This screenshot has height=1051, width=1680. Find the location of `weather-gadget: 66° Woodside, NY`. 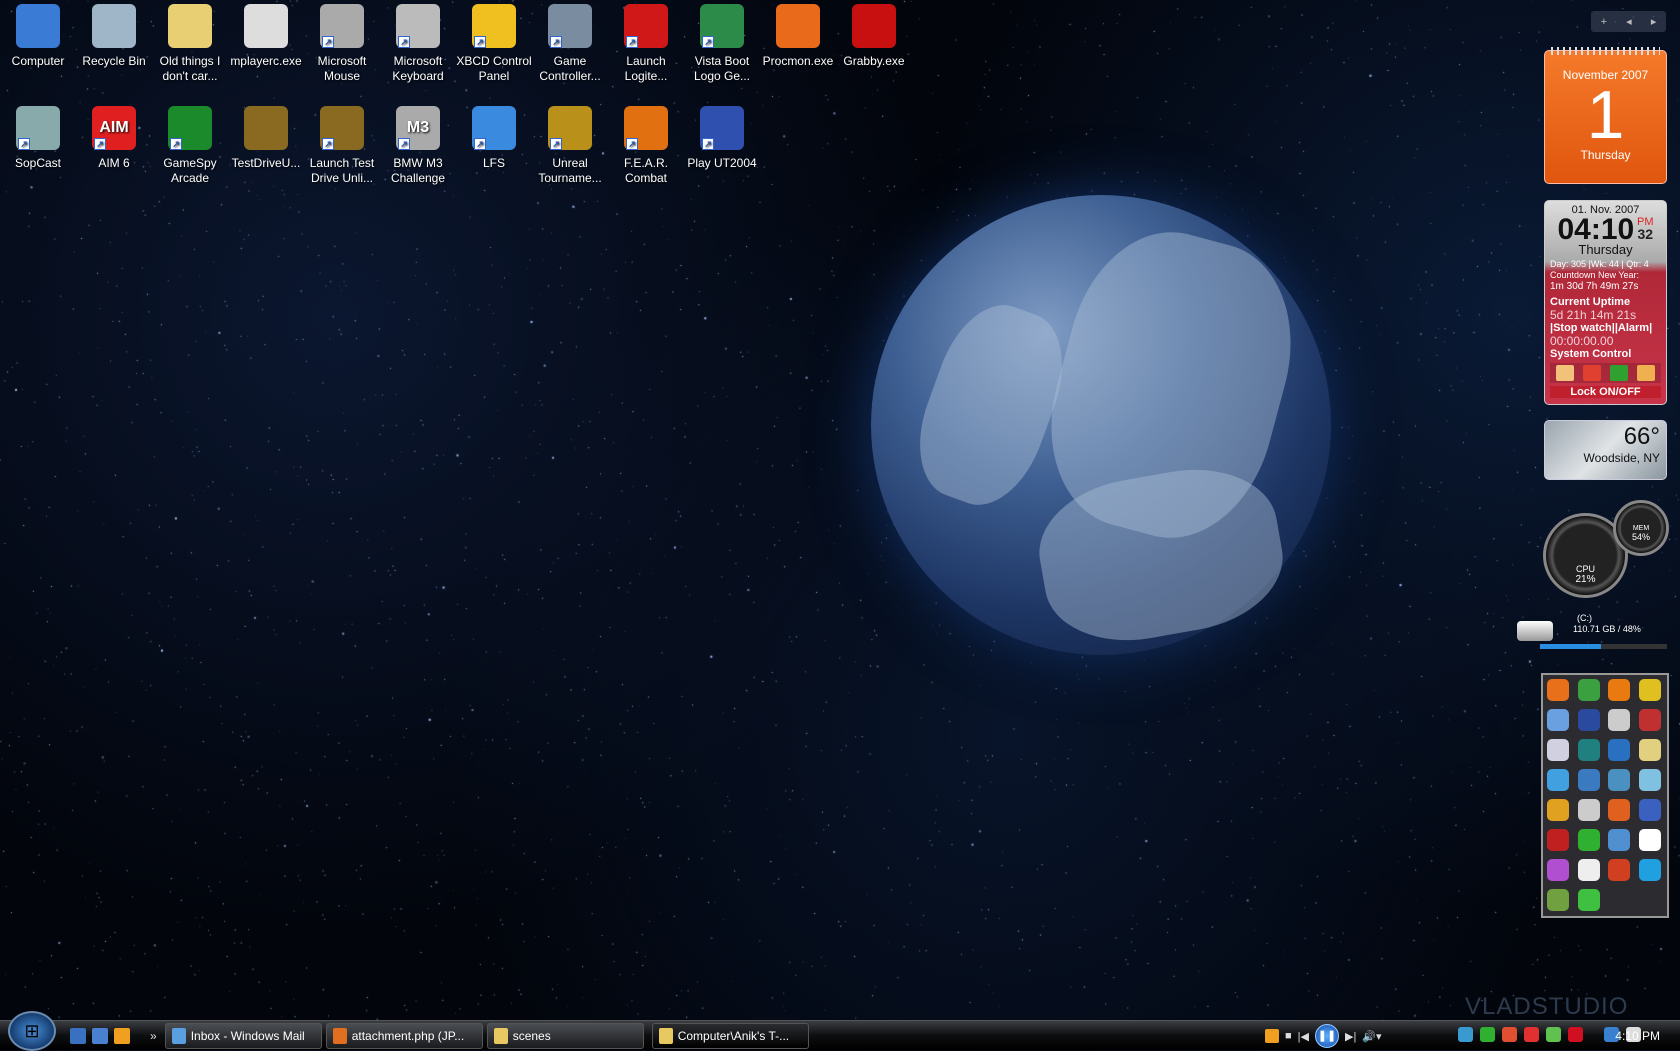

weather-gadget: 66° Woodside, NY is located at coordinates (1605, 450).